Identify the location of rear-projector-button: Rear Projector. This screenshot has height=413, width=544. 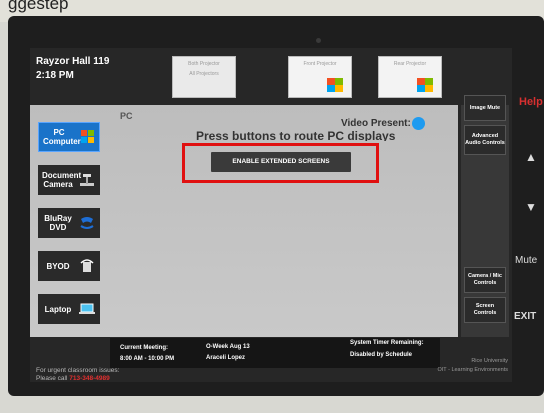
(410, 77).